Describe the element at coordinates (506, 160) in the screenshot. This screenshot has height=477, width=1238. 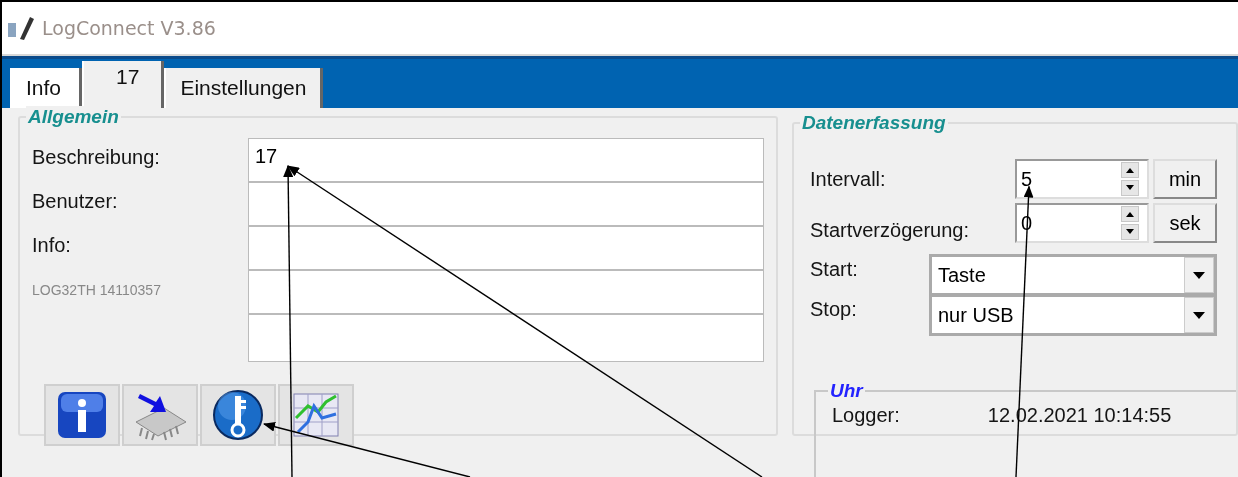
I see `text-field: 17` at that location.